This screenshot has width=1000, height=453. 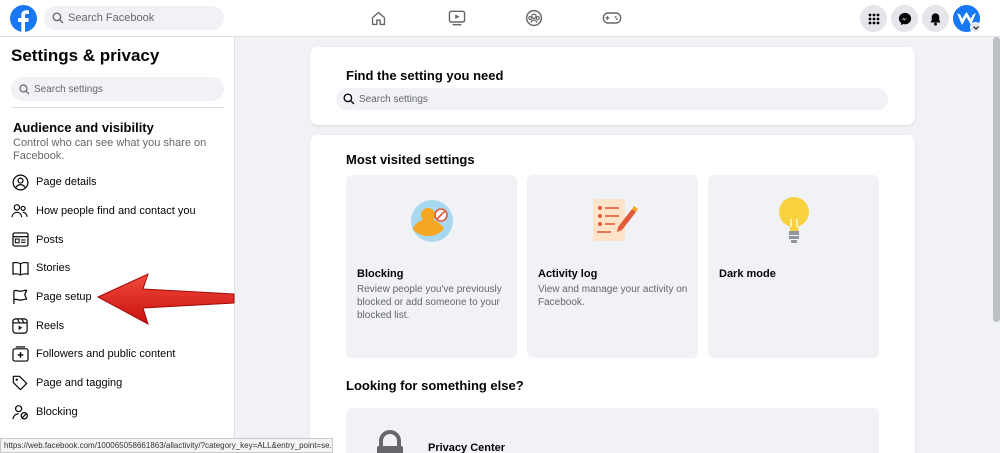 I want to click on sidebar-item-followers: Followers and public content, so click(x=121, y=354).